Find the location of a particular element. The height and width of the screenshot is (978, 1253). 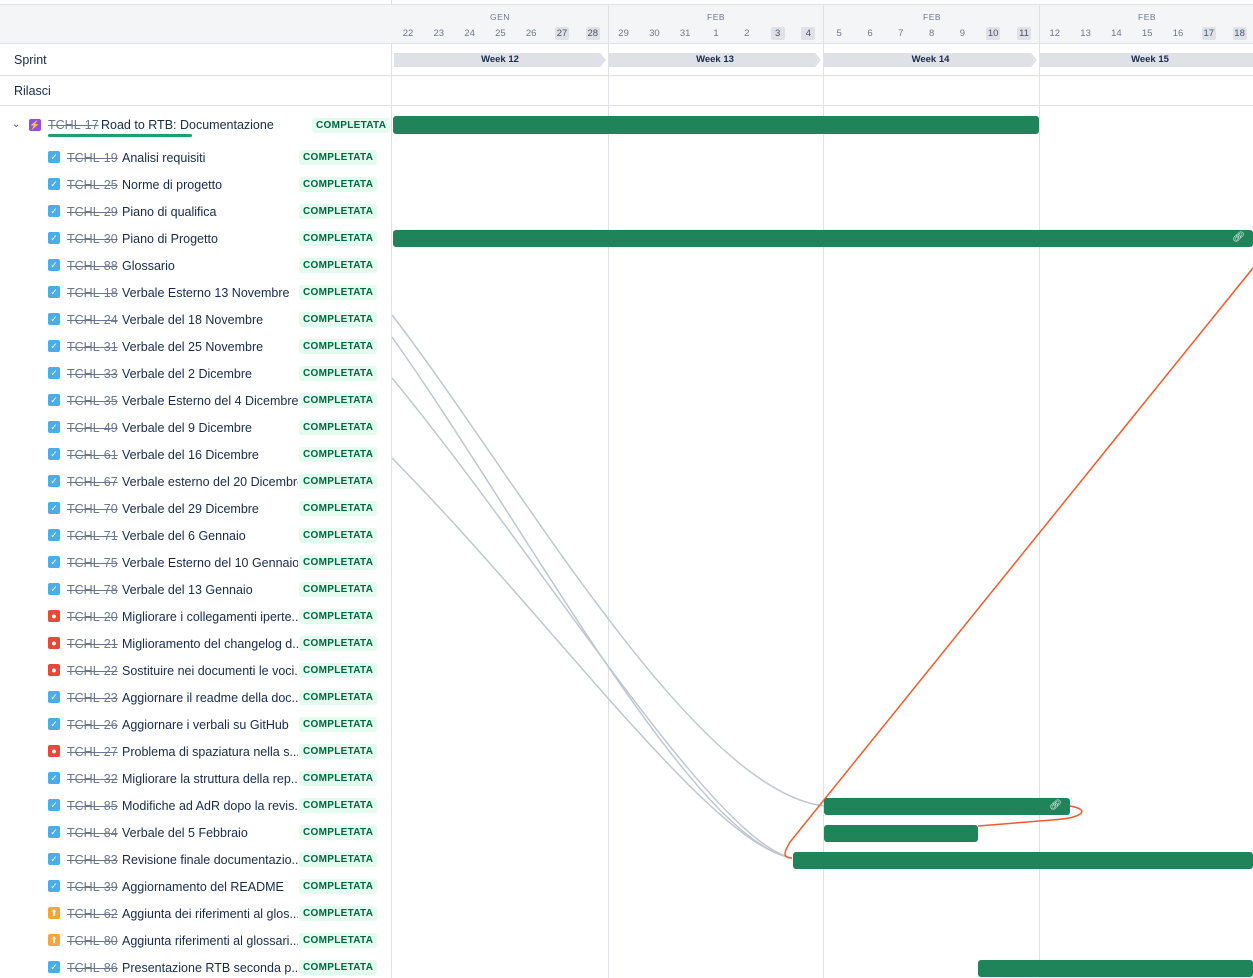

issue-row: ✓ TCHL-33 Verbale del 2 Dicembre COMPLETATA is located at coordinates (196, 373).